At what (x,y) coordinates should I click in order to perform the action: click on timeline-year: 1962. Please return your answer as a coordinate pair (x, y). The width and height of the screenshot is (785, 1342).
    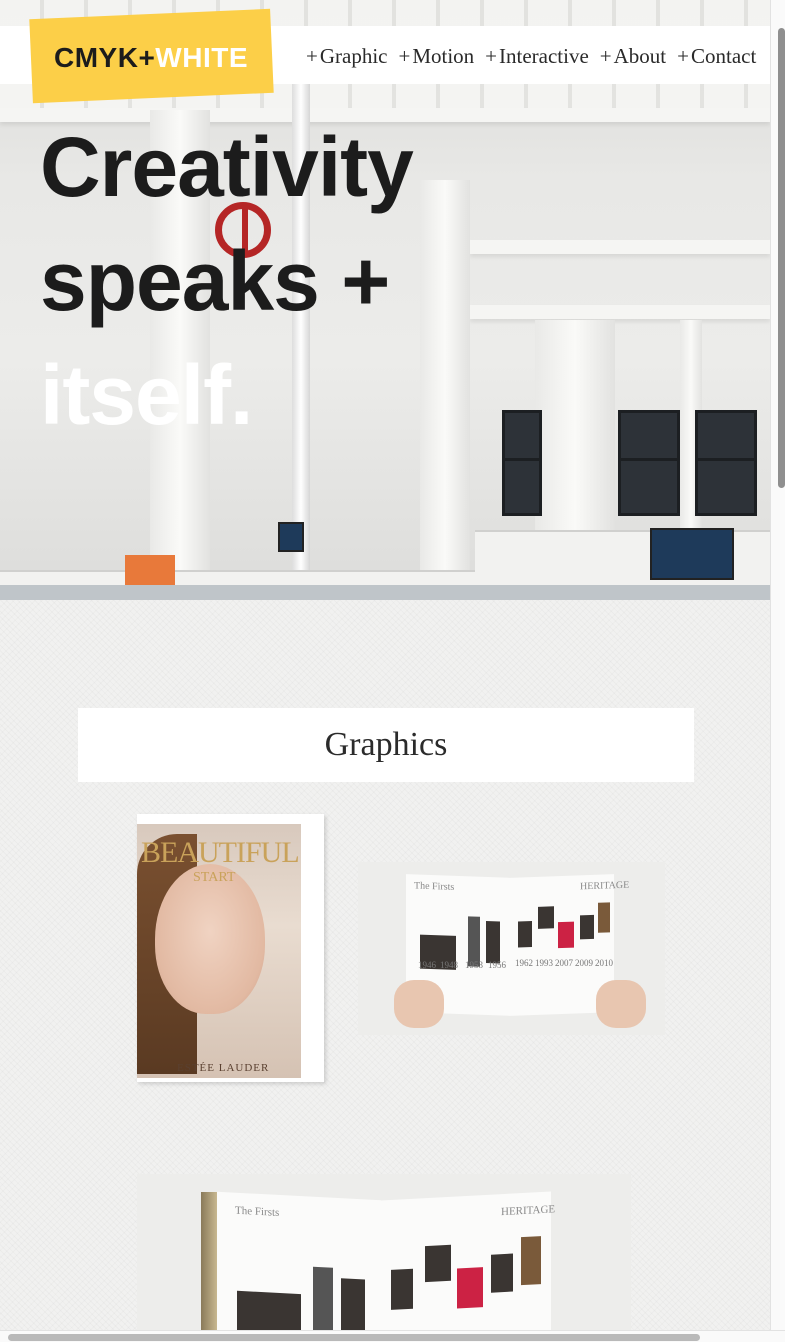
    Looking at the image, I should click on (524, 963).